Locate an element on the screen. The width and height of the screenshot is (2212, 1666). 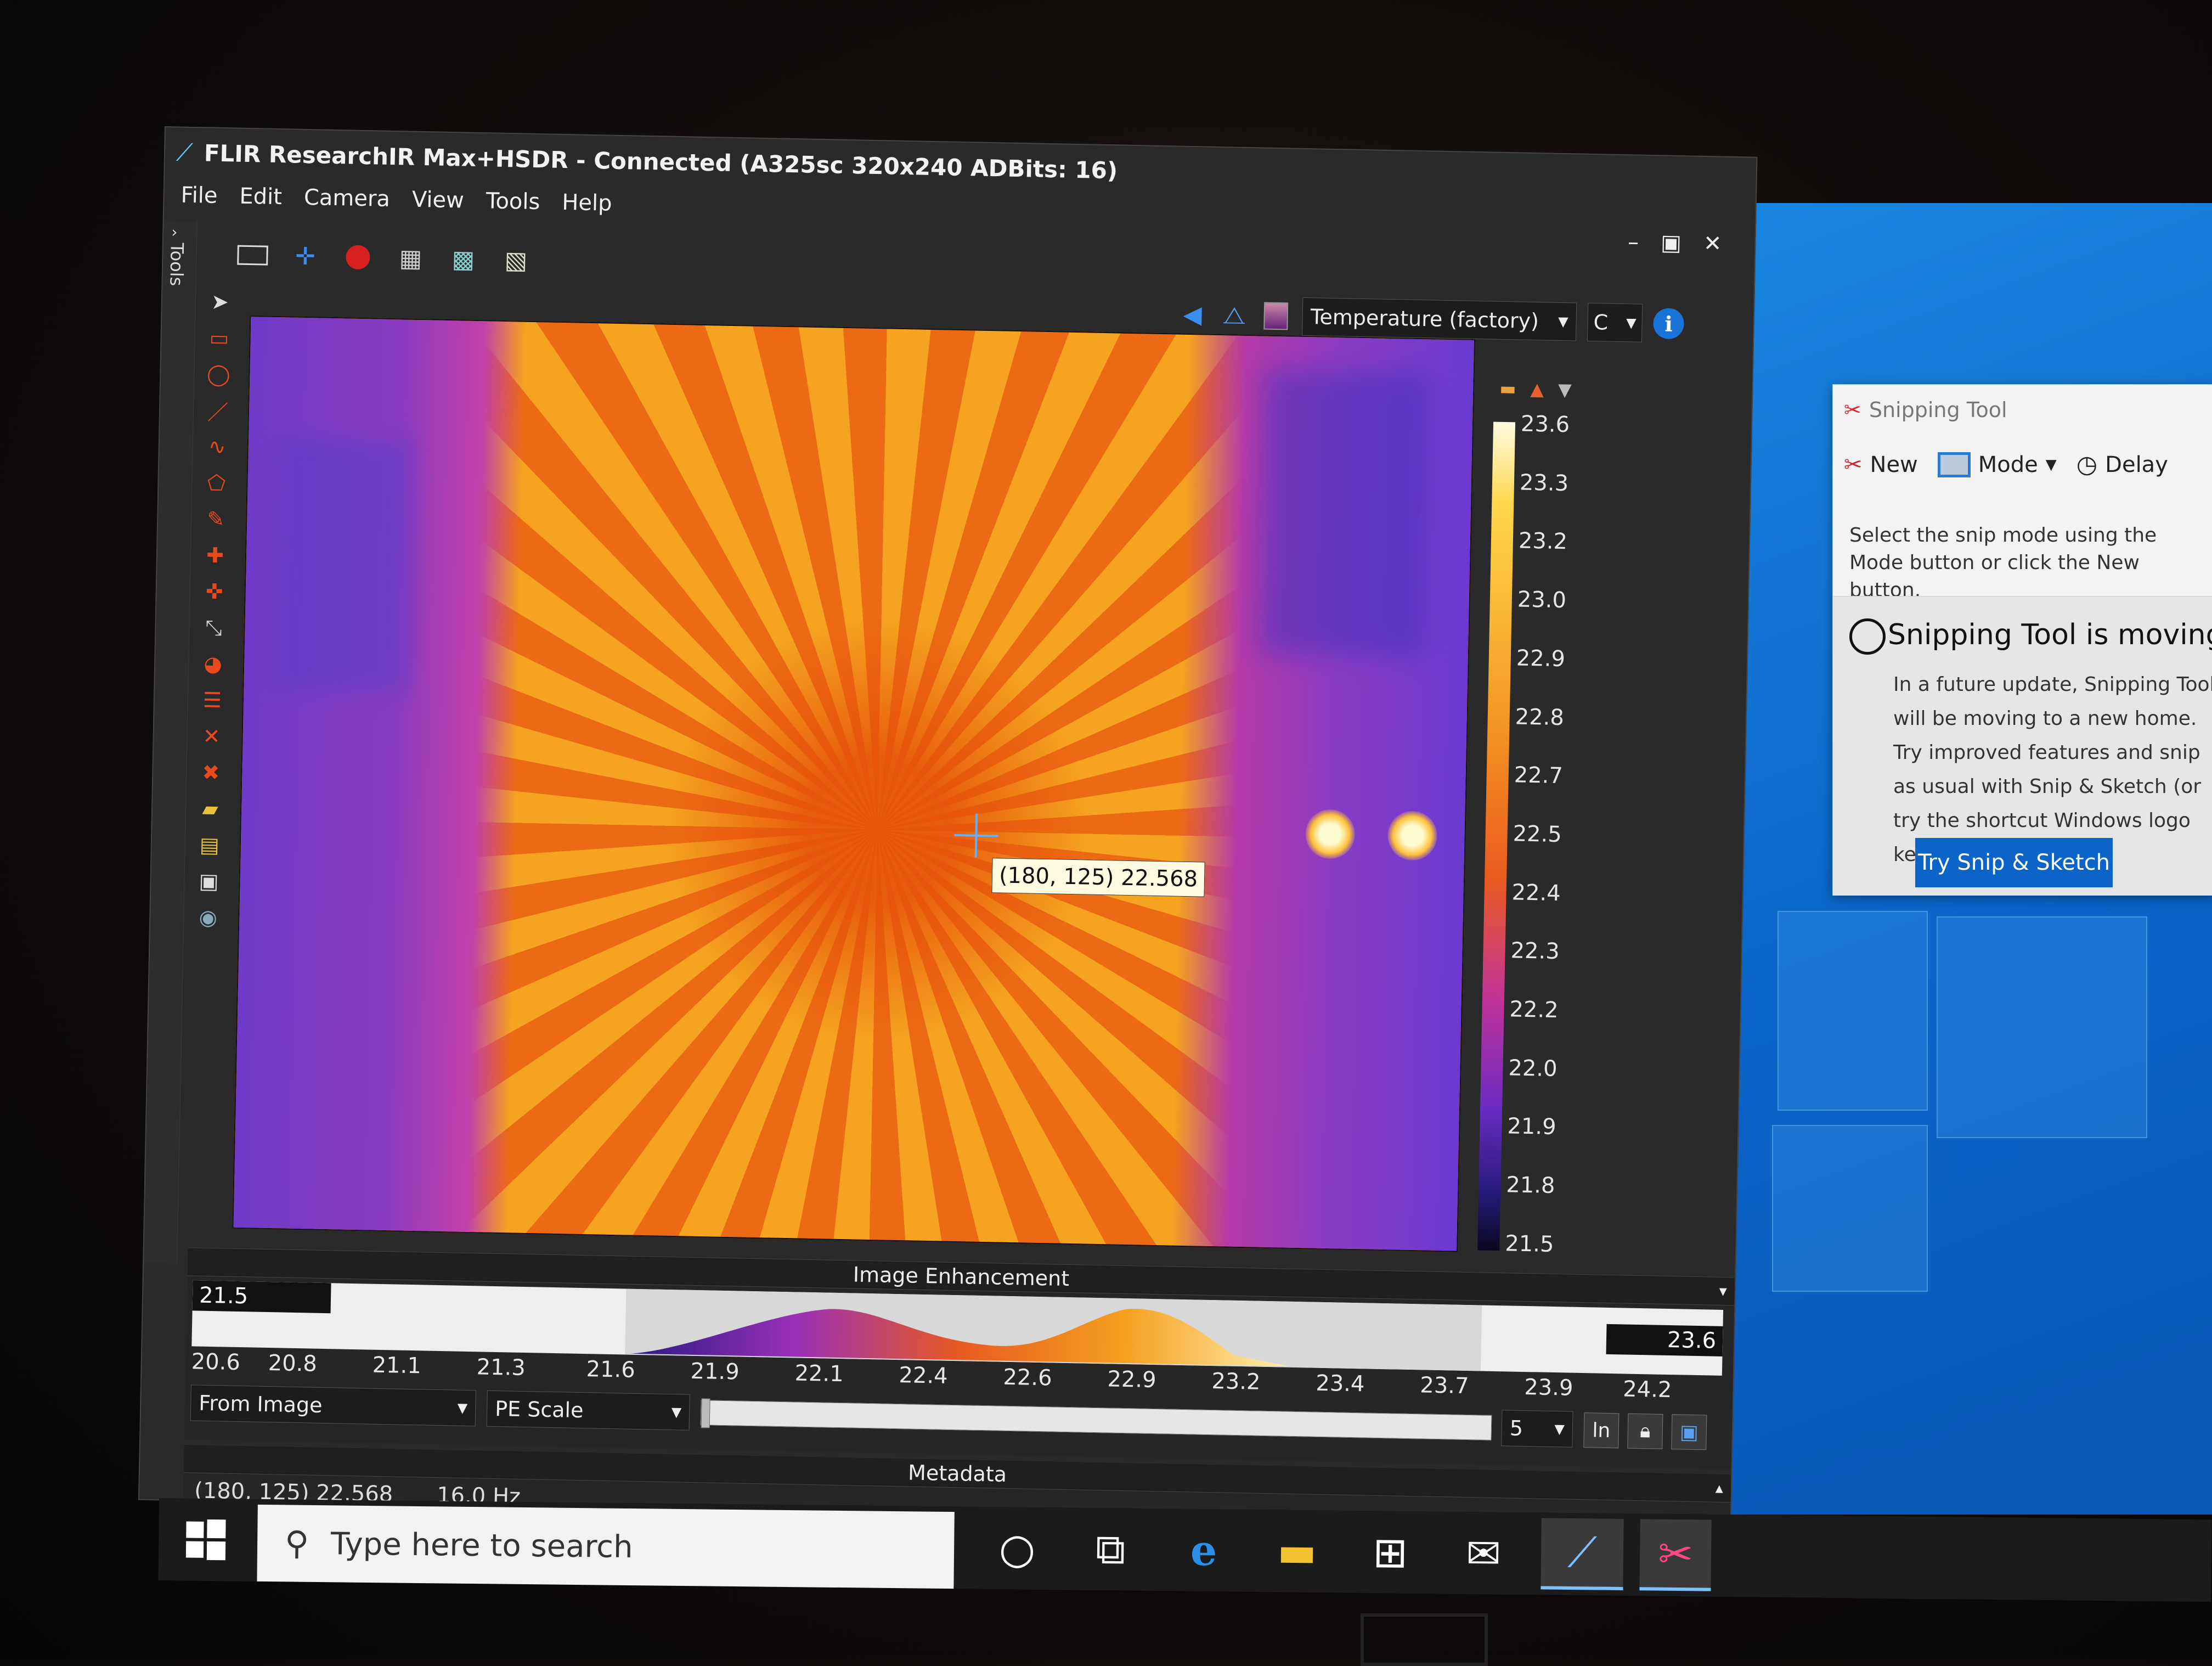
pointer-icon: ➤ is located at coordinates (219, 302).